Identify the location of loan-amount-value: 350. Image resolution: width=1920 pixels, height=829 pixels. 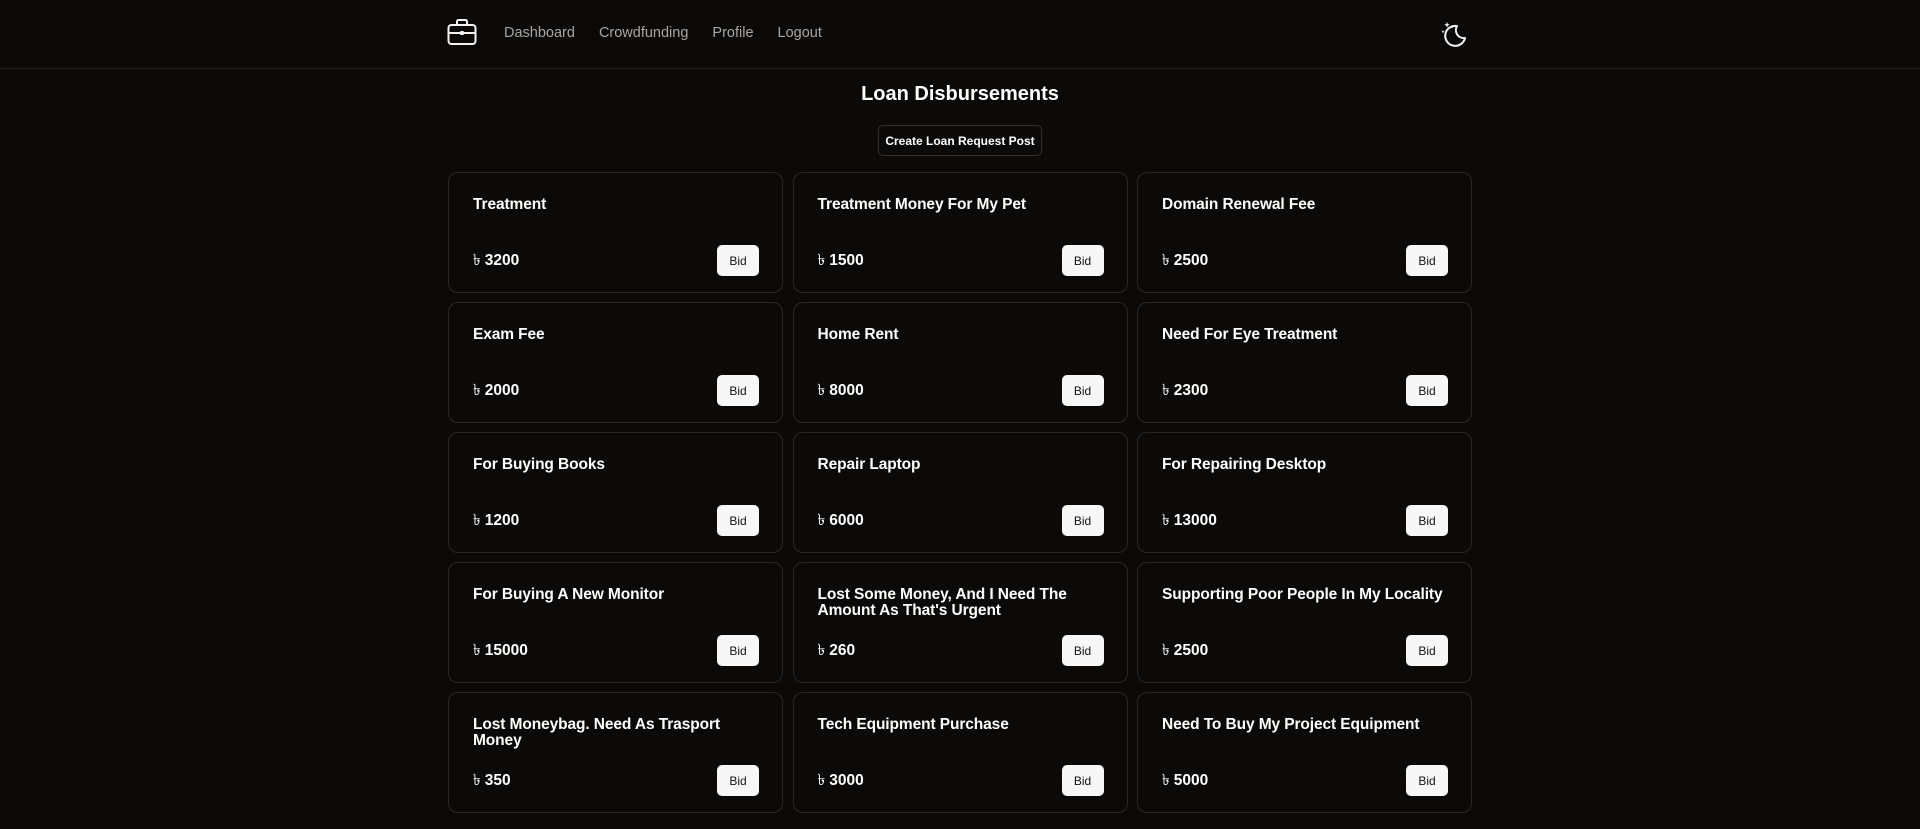
(497, 780).